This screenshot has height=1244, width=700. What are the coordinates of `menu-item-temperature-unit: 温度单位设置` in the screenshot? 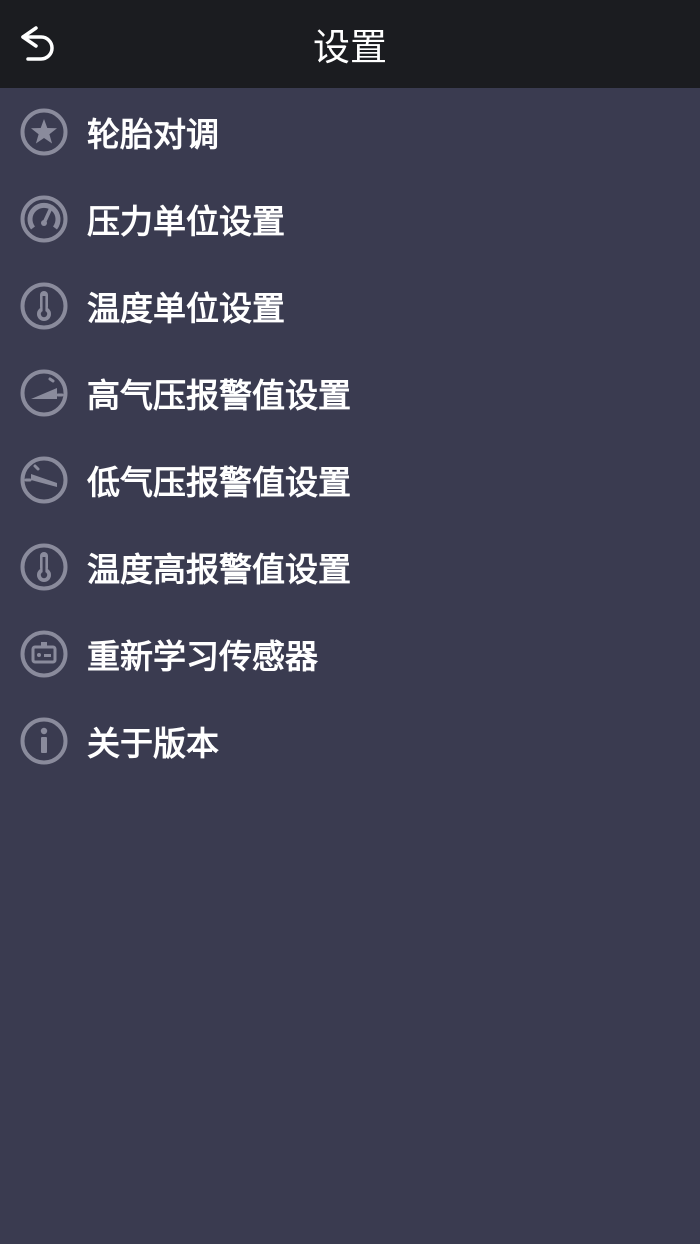 It's located at (350, 305).